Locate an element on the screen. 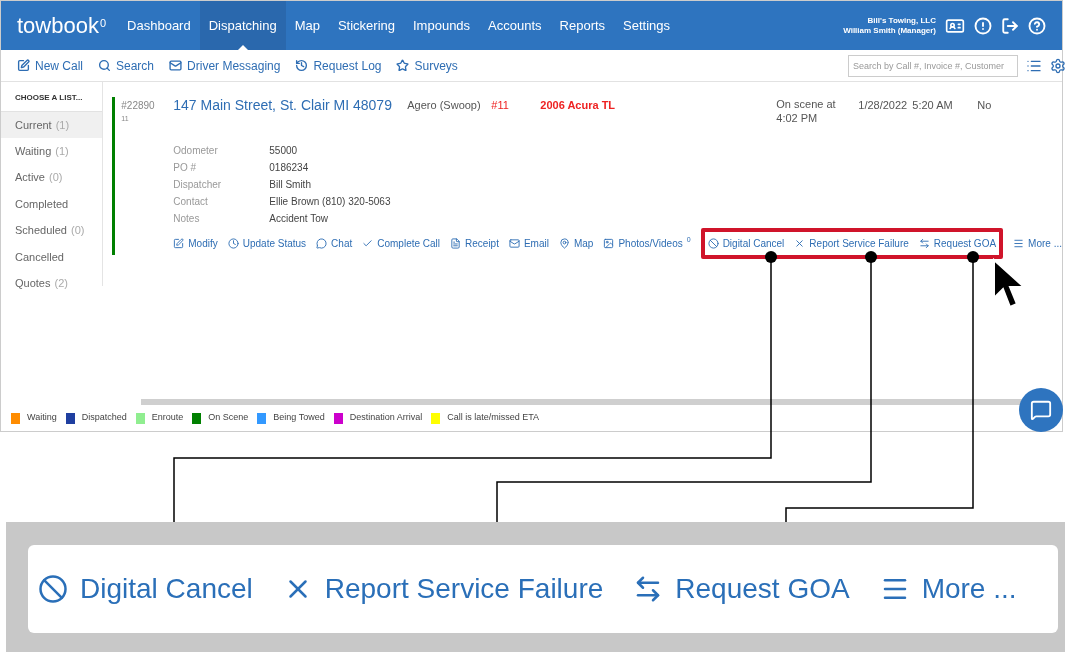 The height and width of the screenshot is (652, 1065). detail-label: PO # is located at coordinates (185, 168).